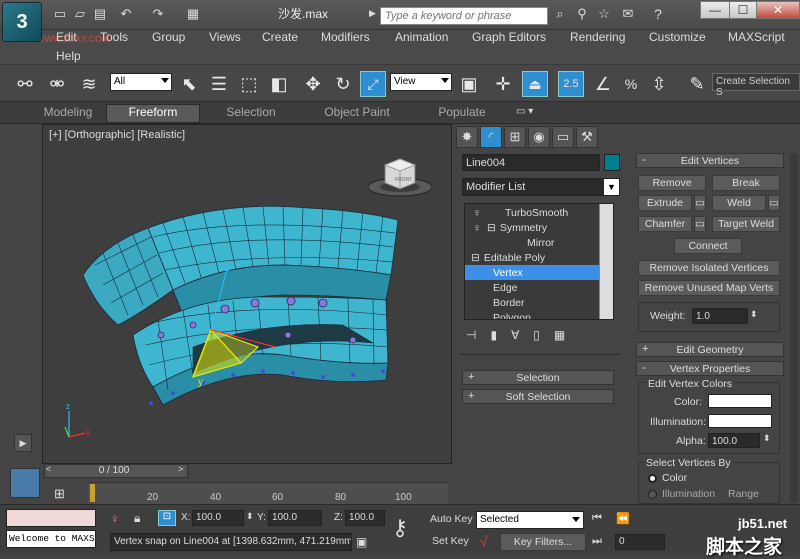  What do you see at coordinates (582, 14) in the screenshot?
I see `subscription-icon: ⚲` at bounding box center [582, 14].